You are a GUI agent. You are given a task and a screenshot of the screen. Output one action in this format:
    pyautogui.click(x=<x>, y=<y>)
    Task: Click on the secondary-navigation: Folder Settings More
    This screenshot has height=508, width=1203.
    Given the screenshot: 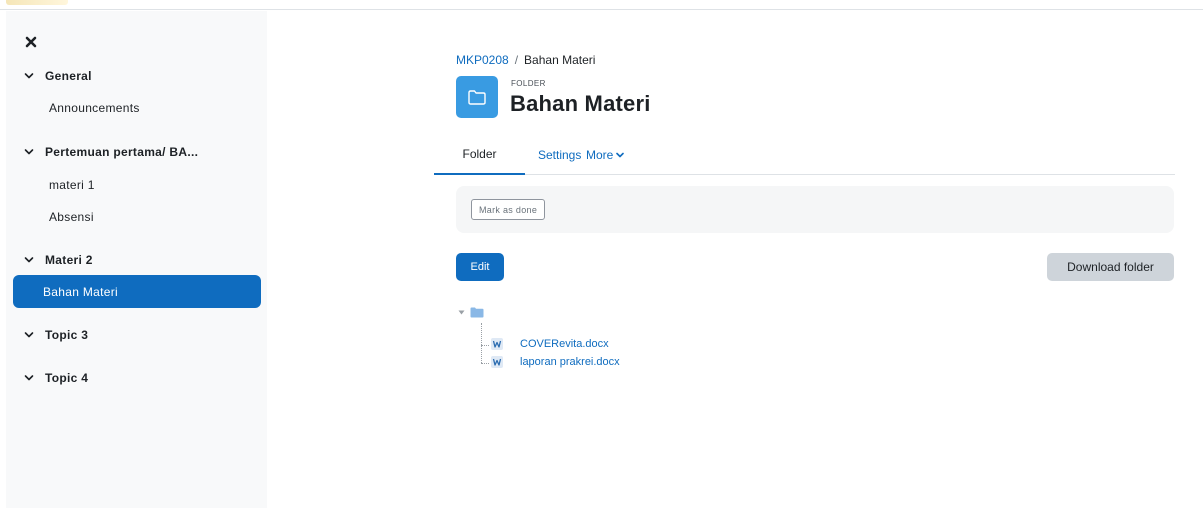 What is the action you would take?
    pyautogui.click(x=804, y=155)
    